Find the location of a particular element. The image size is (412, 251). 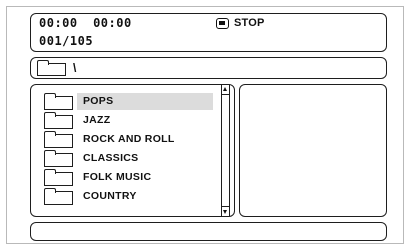

scroll-up-arrow-icon is located at coordinates (225, 90).